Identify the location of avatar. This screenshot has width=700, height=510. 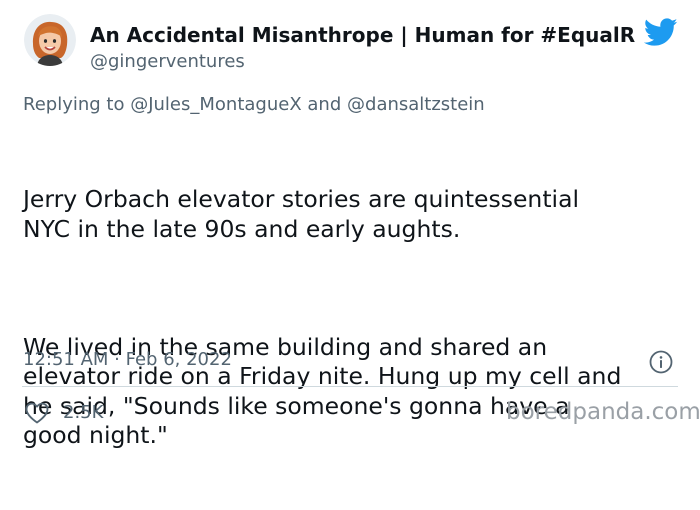
(50, 40).